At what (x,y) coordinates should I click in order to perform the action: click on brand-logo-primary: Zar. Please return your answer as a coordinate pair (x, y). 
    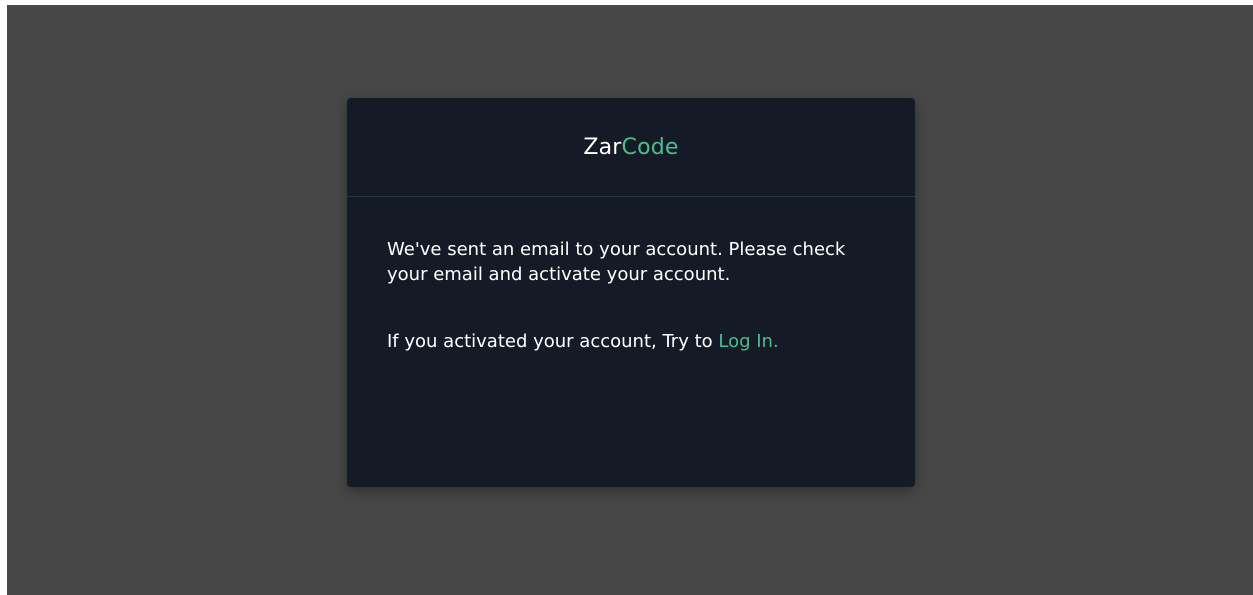
    Looking at the image, I should click on (602, 147).